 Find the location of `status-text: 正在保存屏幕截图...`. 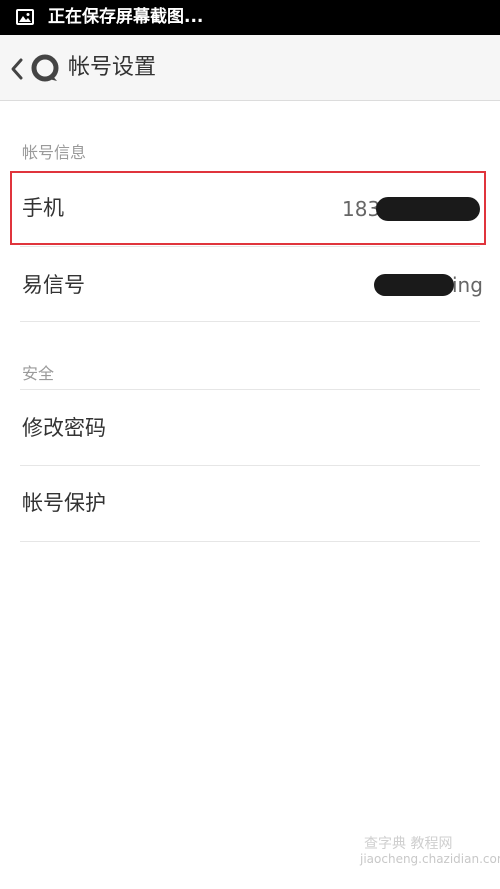

status-text: 正在保存屏幕截图... is located at coordinates (126, 17).